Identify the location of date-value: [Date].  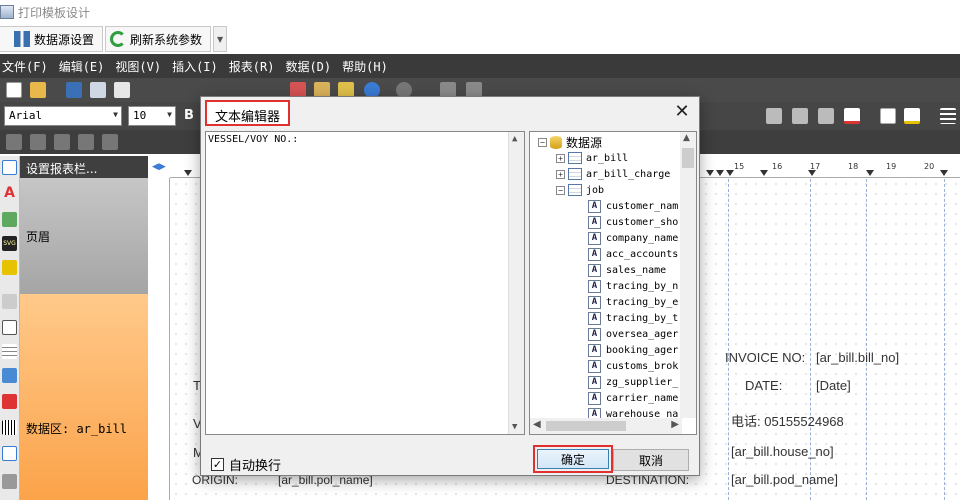
(833, 385).